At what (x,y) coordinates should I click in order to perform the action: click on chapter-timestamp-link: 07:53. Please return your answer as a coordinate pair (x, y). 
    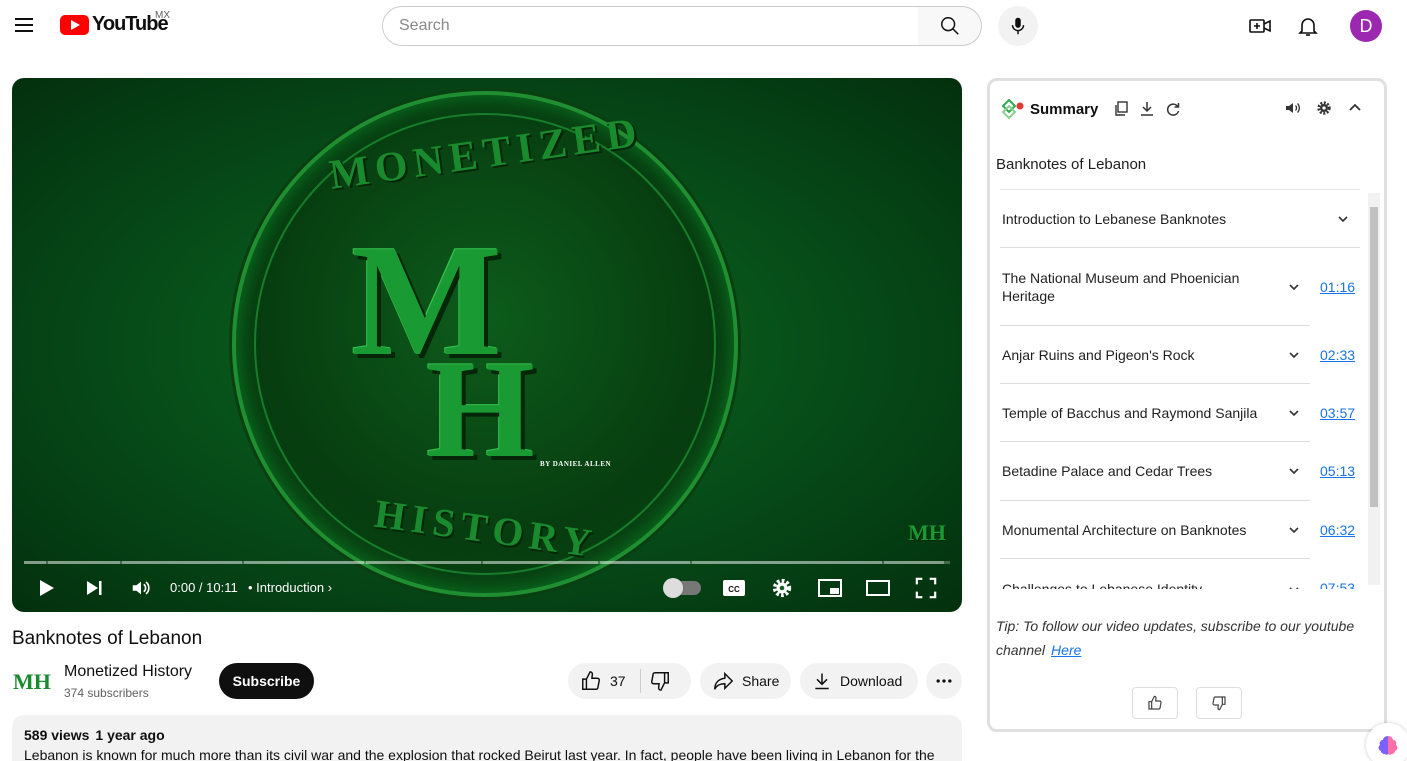
    Looking at the image, I should click on (1337, 584).